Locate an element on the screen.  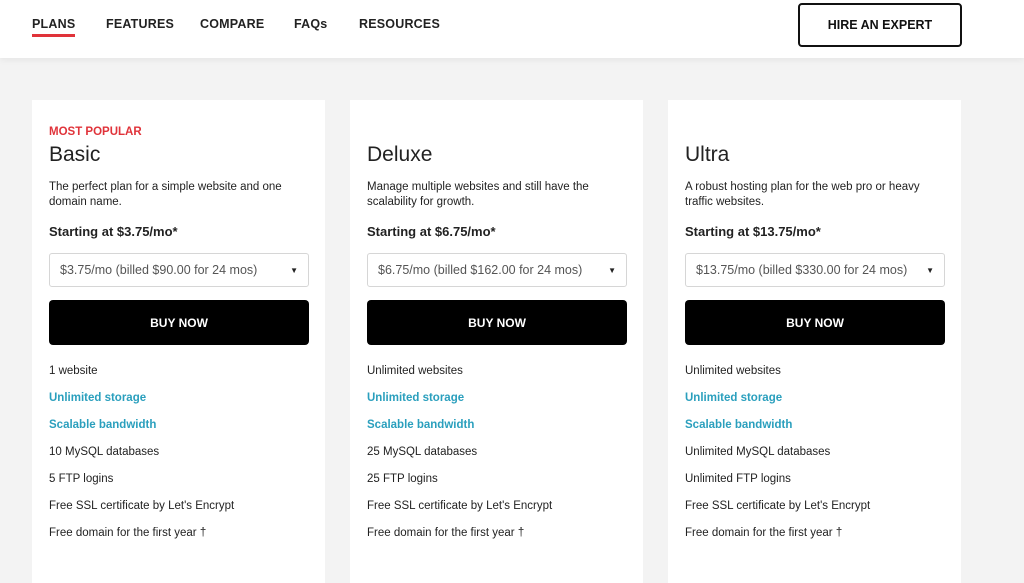
billing-term-select: $6.75/mo (billed $162.00 for 24 mos) ▼ is located at coordinates (497, 270).